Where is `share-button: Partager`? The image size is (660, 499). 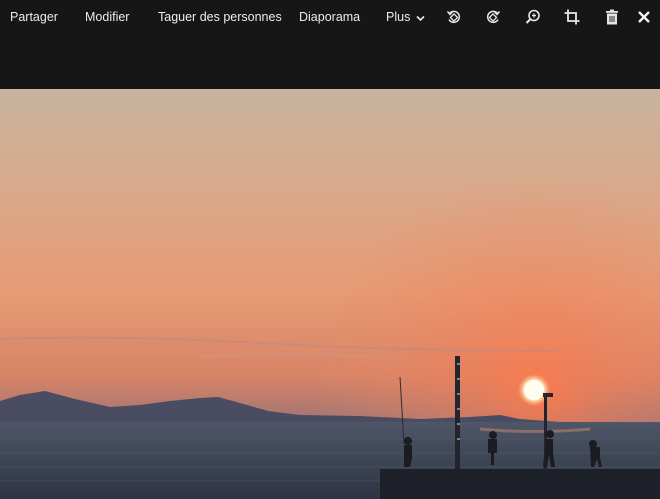 share-button: Partager is located at coordinates (34, 17).